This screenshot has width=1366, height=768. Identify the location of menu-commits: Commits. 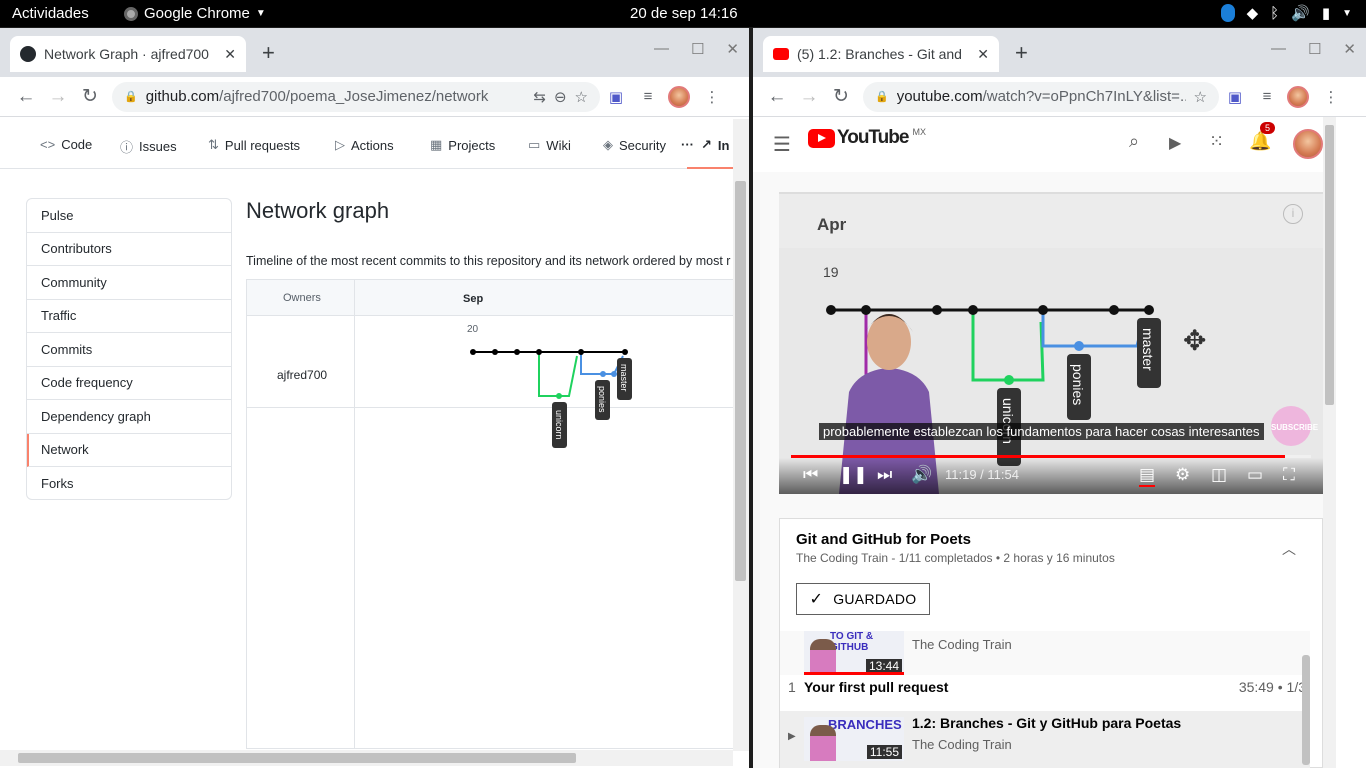
(129, 350).